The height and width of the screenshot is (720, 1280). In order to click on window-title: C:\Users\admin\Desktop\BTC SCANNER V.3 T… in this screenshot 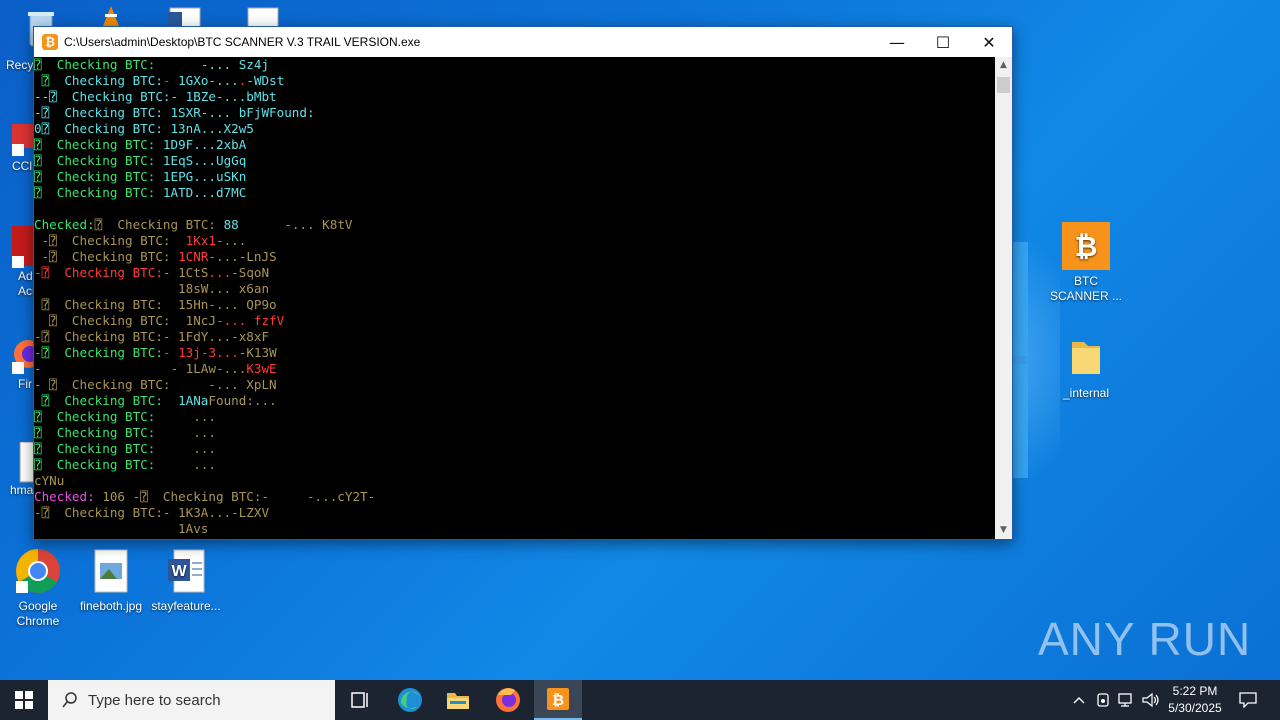, I will do `click(242, 42)`.